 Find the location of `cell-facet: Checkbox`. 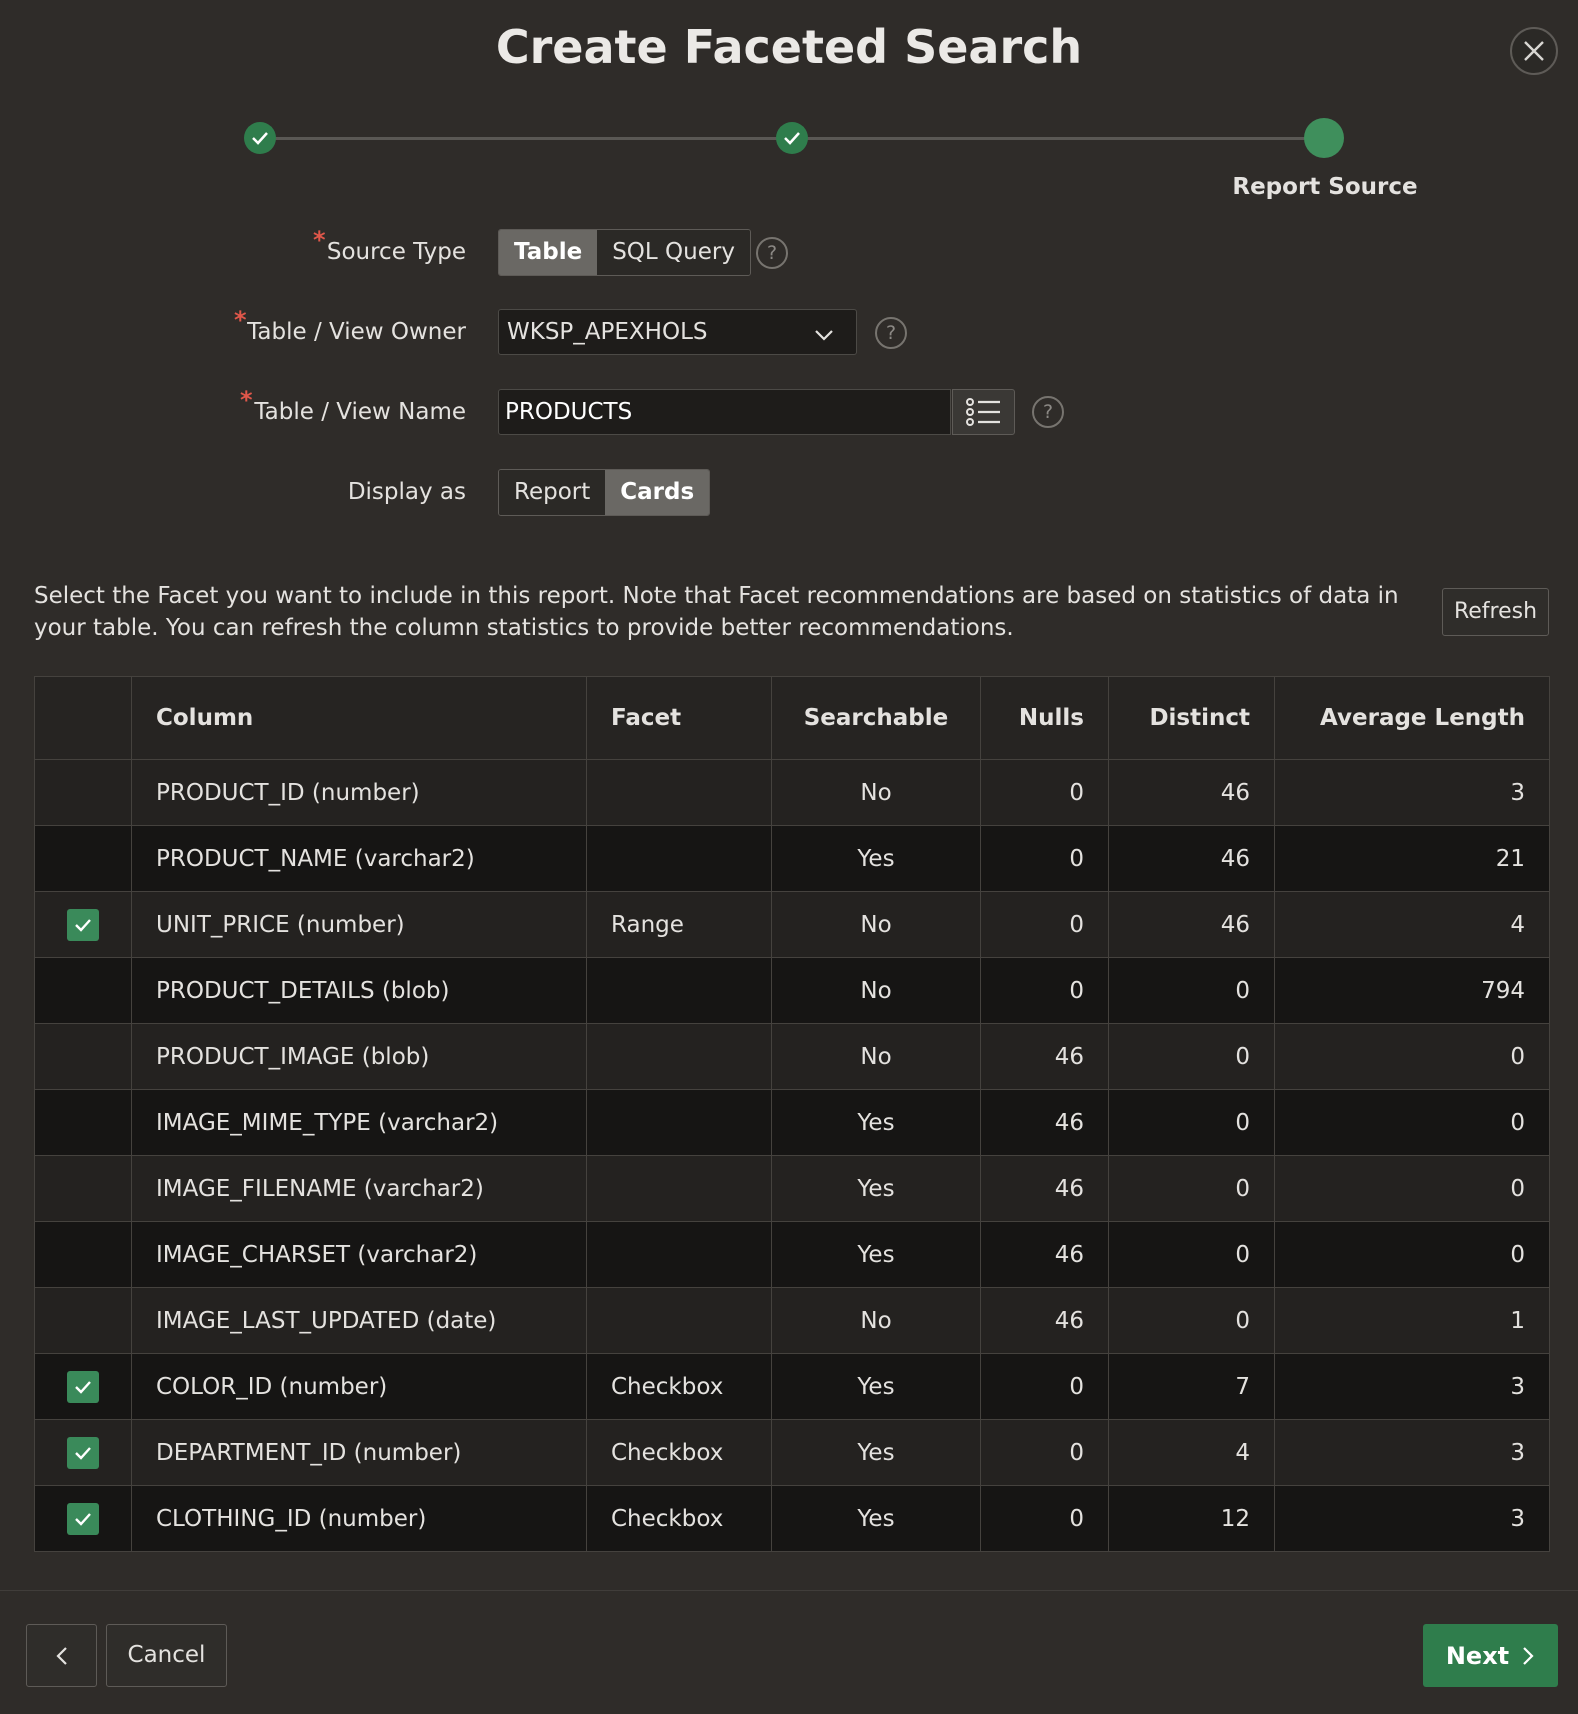

cell-facet: Checkbox is located at coordinates (679, 1452).